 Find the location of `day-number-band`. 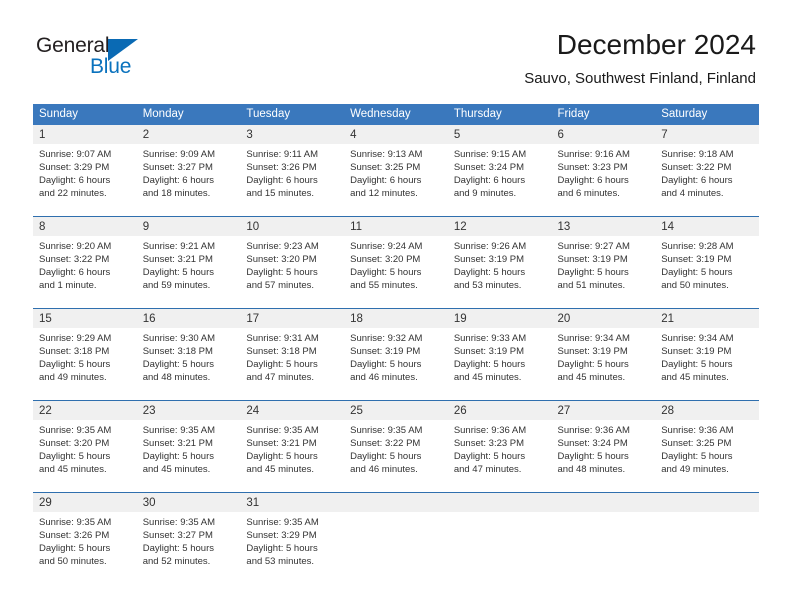

day-number-band is located at coordinates (396, 502).